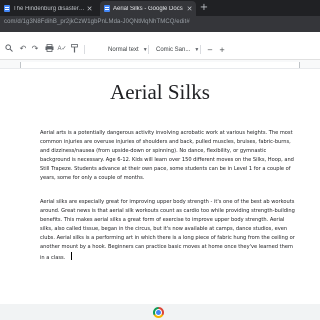 The width and height of the screenshot is (320, 320). I want to click on tab-hindenburg: The Hindenburg disaster - Goog ✕, so click(48, 8).